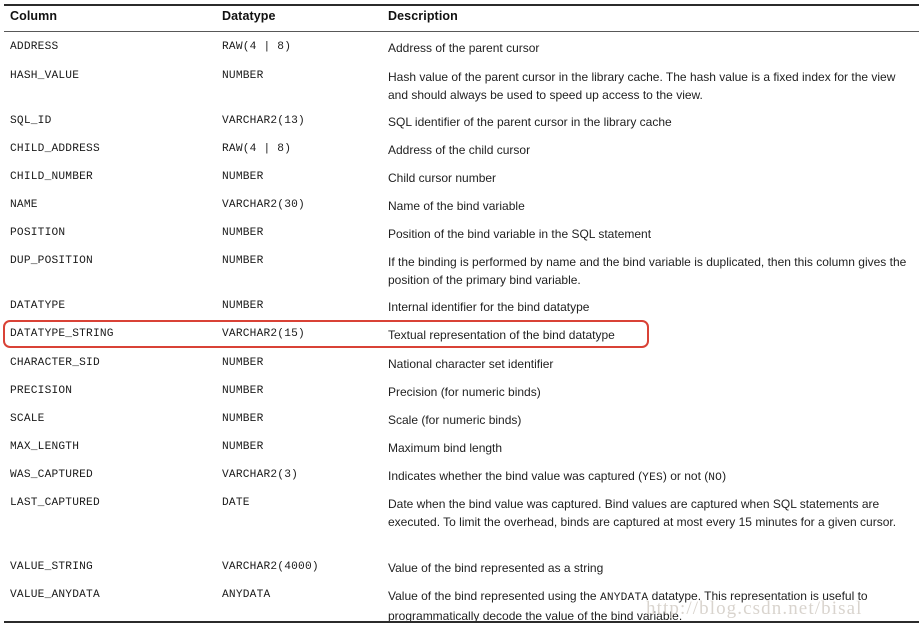 The height and width of the screenshot is (635, 923). I want to click on cell-column-name: DUP_POSITION, so click(51, 261).